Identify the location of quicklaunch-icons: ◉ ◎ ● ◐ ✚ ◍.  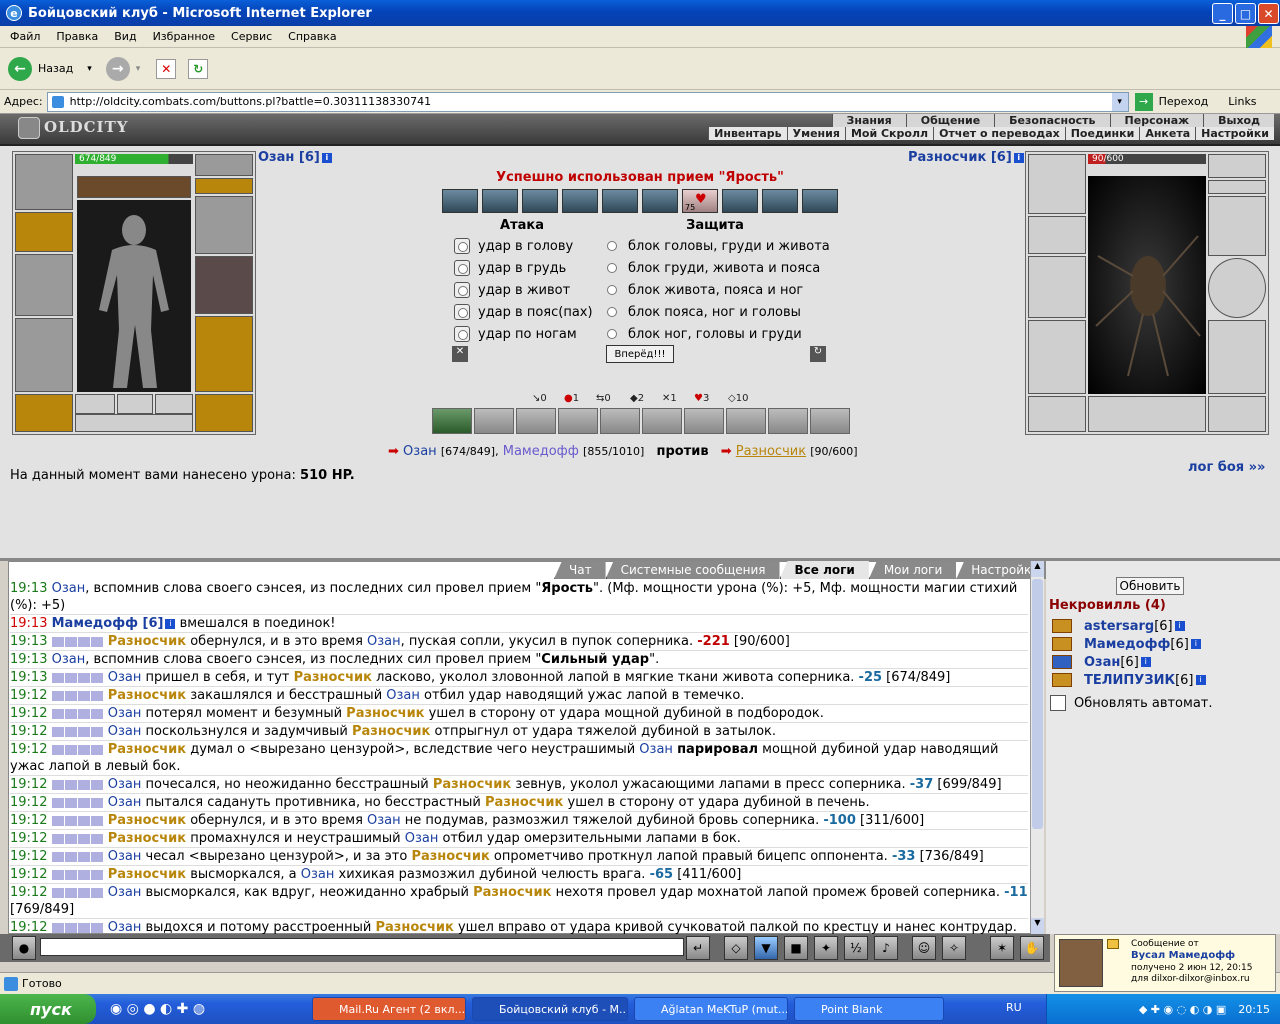
(157, 1009).